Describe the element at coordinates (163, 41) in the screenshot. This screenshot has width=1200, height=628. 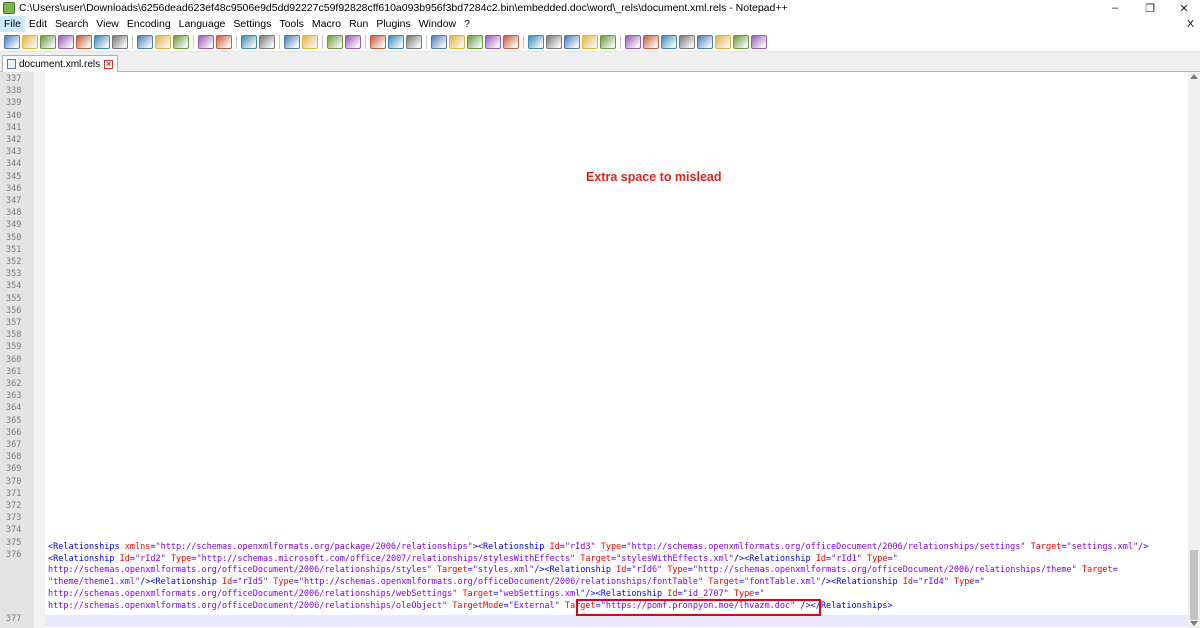
I see `copy-icon` at that location.